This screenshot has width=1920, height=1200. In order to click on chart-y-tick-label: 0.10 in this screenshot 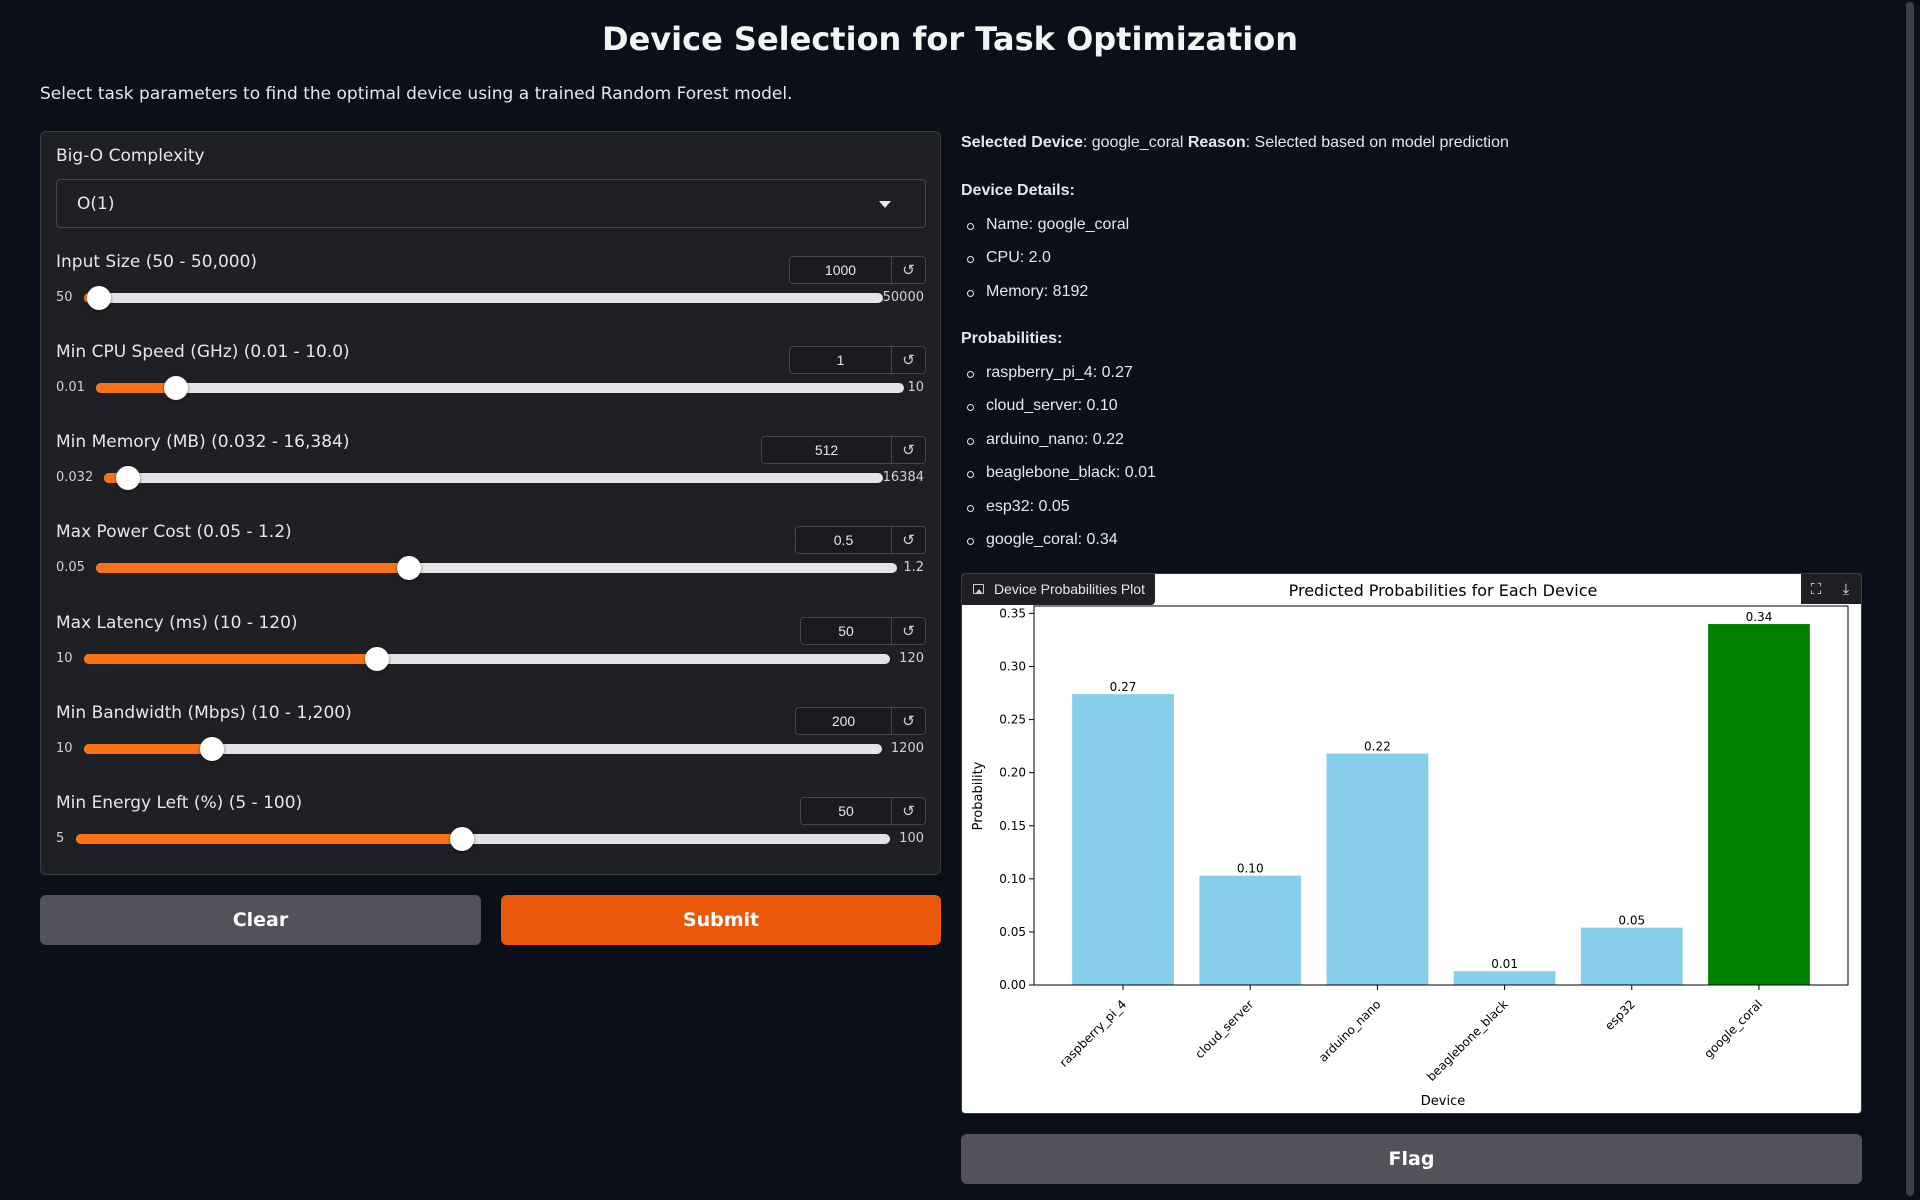, I will do `click(1012, 879)`.